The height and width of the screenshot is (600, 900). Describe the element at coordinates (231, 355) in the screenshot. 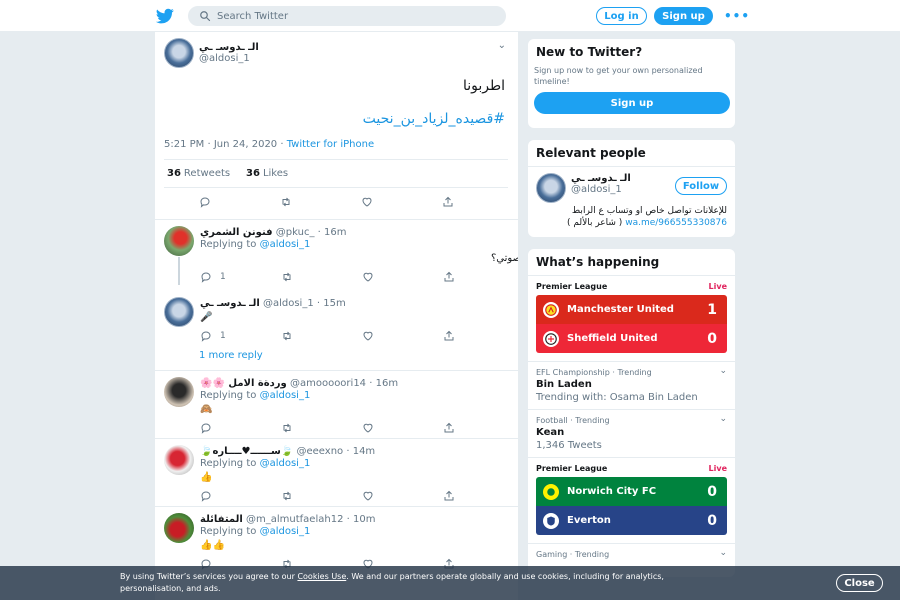

I see `more-replies-label: 1 more reply` at that location.